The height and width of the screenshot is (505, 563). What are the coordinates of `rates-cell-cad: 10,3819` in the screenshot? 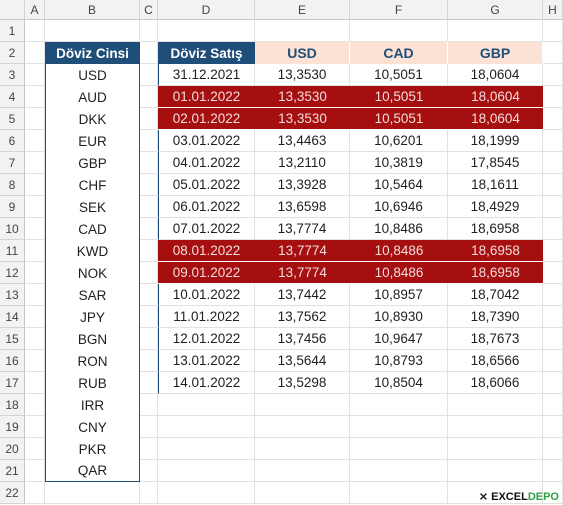 It's located at (399, 163).